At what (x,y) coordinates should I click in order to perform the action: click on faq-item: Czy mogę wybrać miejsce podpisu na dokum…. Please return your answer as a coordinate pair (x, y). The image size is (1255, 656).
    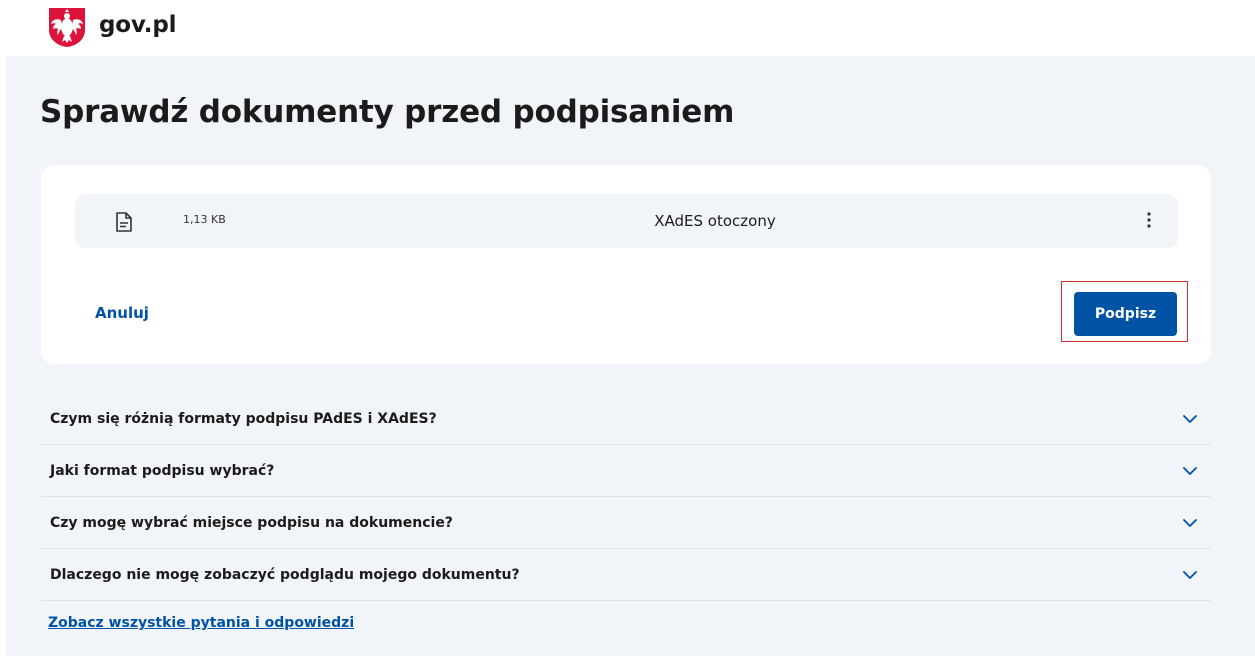
    Looking at the image, I should click on (626, 523).